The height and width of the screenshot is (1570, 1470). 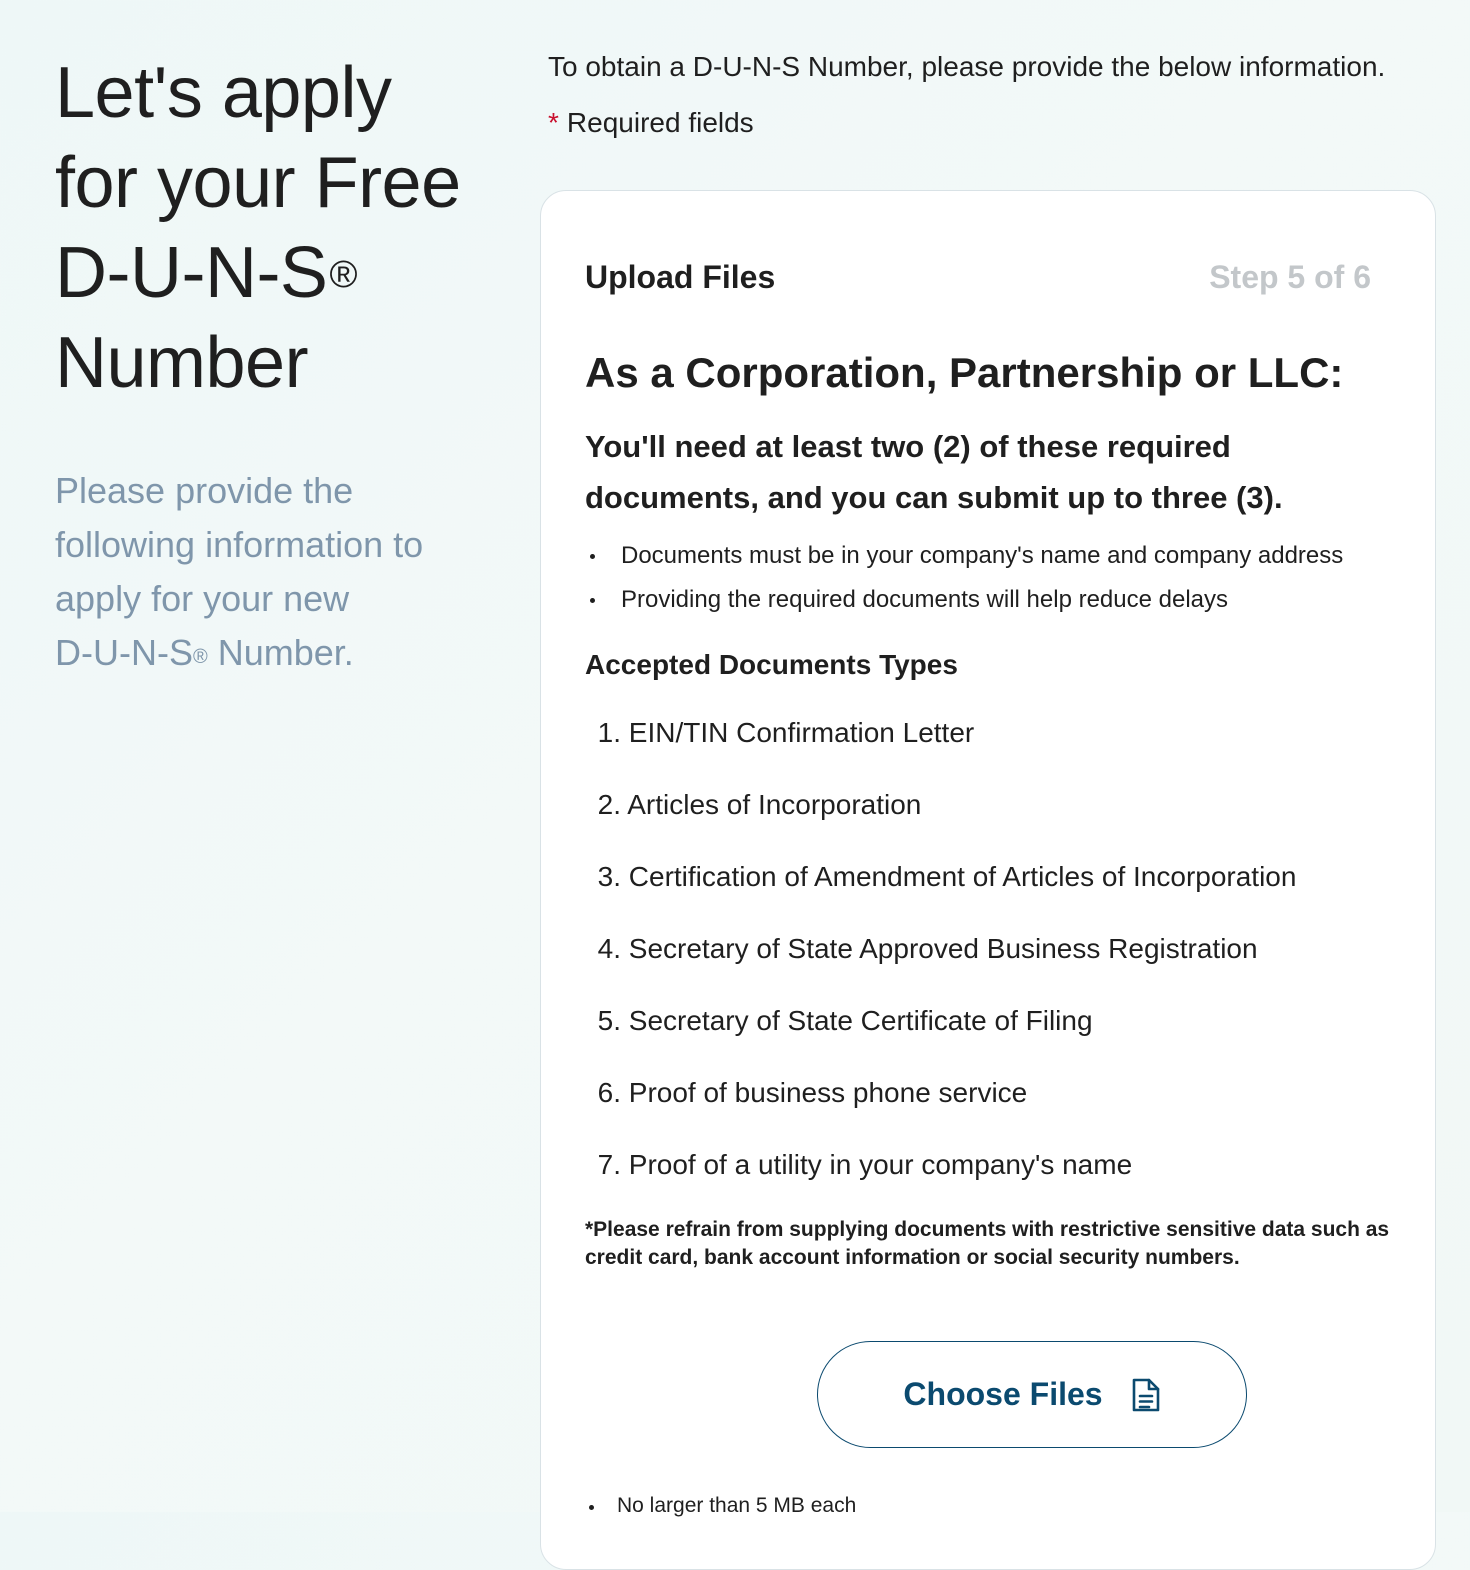 I want to click on list-item: No larger than 5 MB each, so click(x=720, y=1506).